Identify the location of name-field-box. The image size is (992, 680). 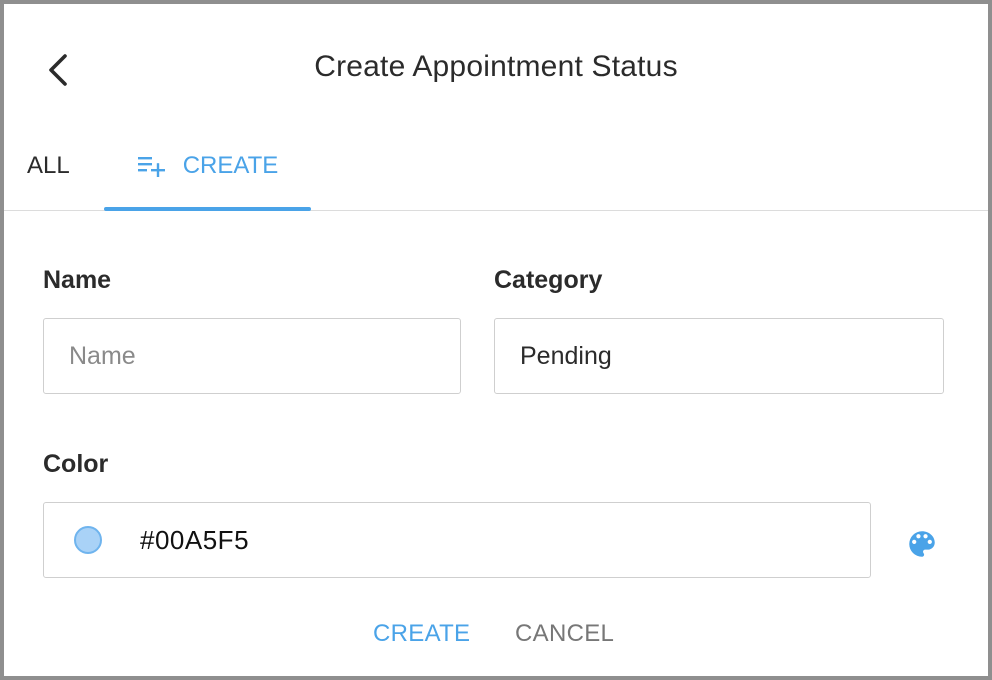
(252, 356).